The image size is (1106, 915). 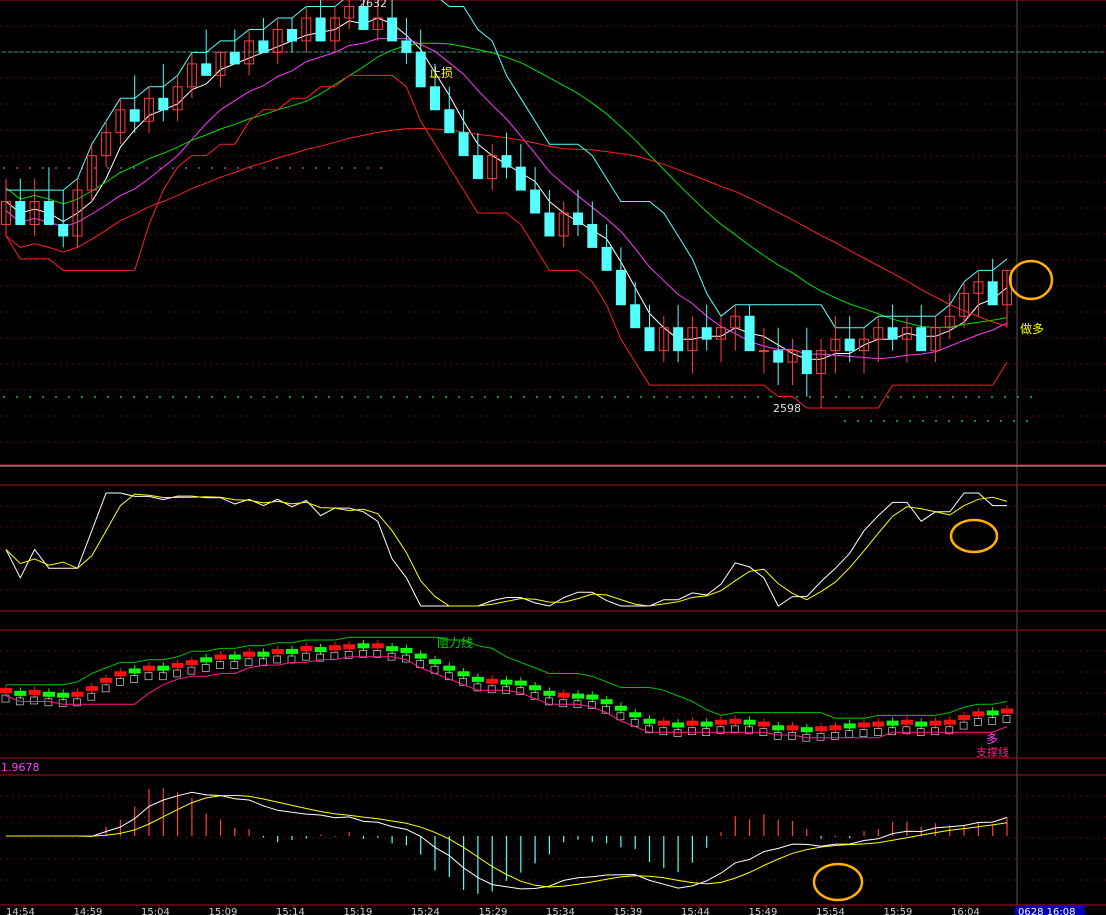 I want to click on channel-indicator-panel, so click(x=506, y=689).